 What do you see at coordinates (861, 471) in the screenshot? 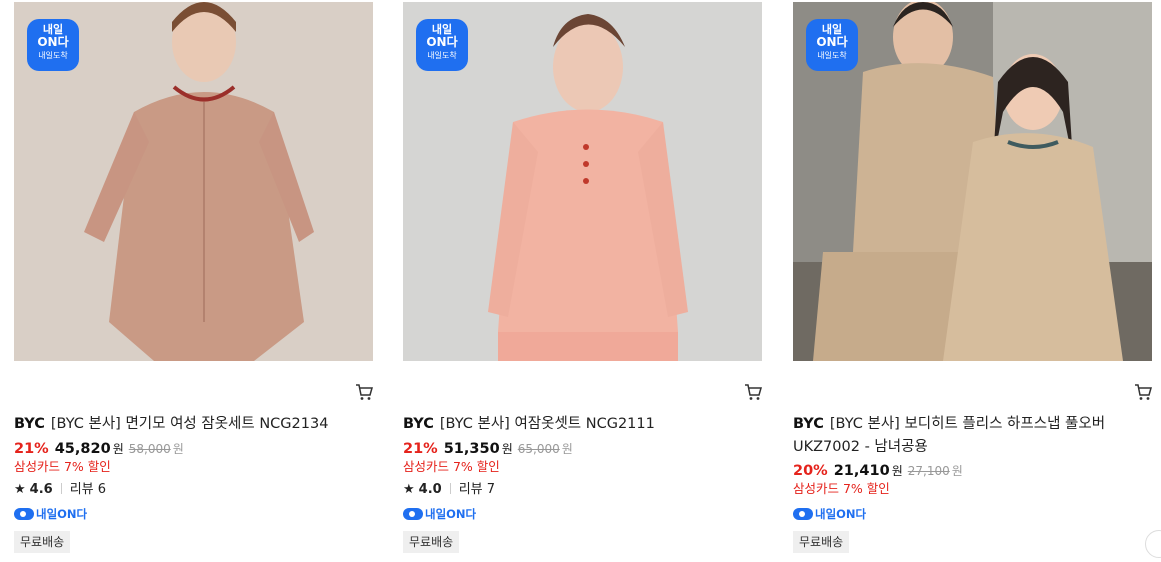
I see `sale-price: 21,410` at bounding box center [861, 471].